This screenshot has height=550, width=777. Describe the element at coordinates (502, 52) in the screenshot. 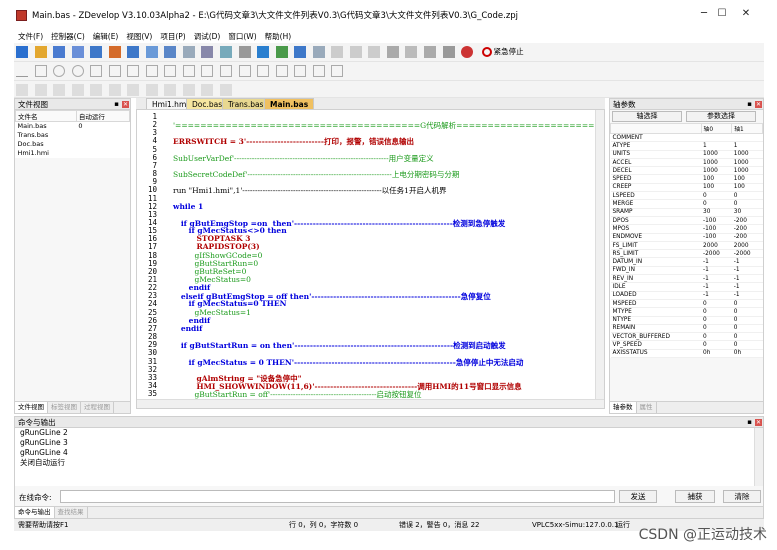

I see `emergency-stop-button: 紧急停止` at that location.